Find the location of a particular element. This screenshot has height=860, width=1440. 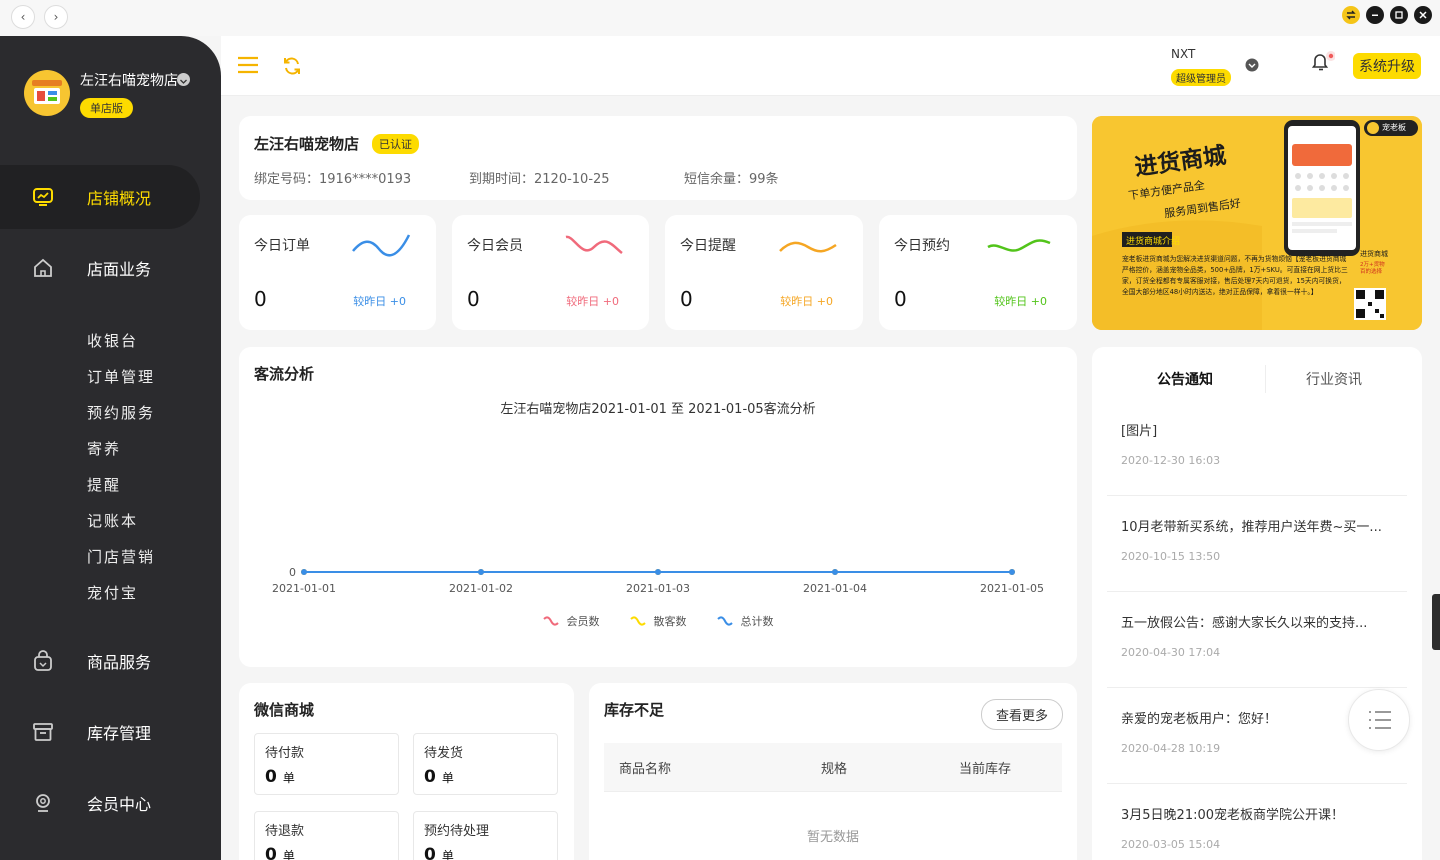

col-product-name: 商品名称 is located at coordinates (645, 767).